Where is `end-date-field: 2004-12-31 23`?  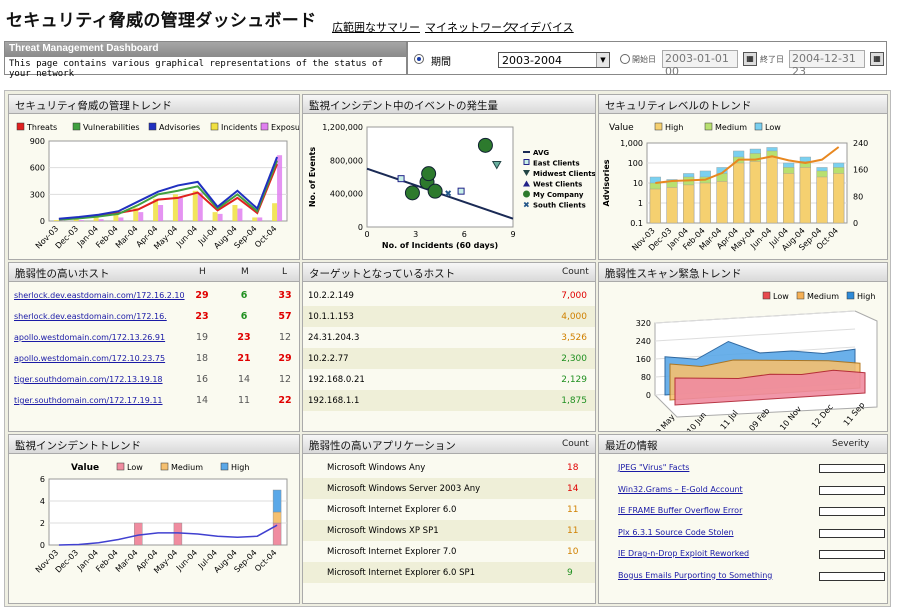
end-date-field: 2004-12-31 23 is located at coordinates (827, 64).